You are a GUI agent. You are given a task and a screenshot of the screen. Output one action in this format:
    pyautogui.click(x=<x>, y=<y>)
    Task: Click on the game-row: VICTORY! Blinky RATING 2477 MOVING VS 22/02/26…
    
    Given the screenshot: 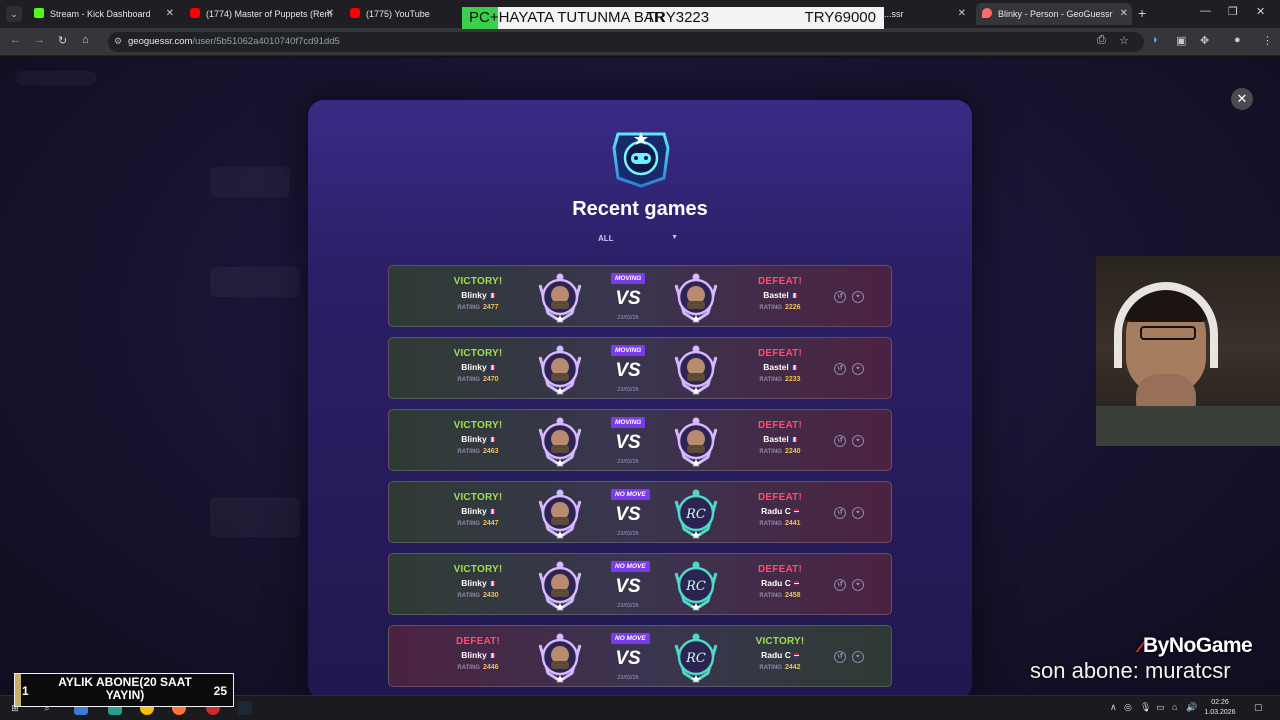 What is the action you would take?
    pyautogui.click(x=640, y=296)
    